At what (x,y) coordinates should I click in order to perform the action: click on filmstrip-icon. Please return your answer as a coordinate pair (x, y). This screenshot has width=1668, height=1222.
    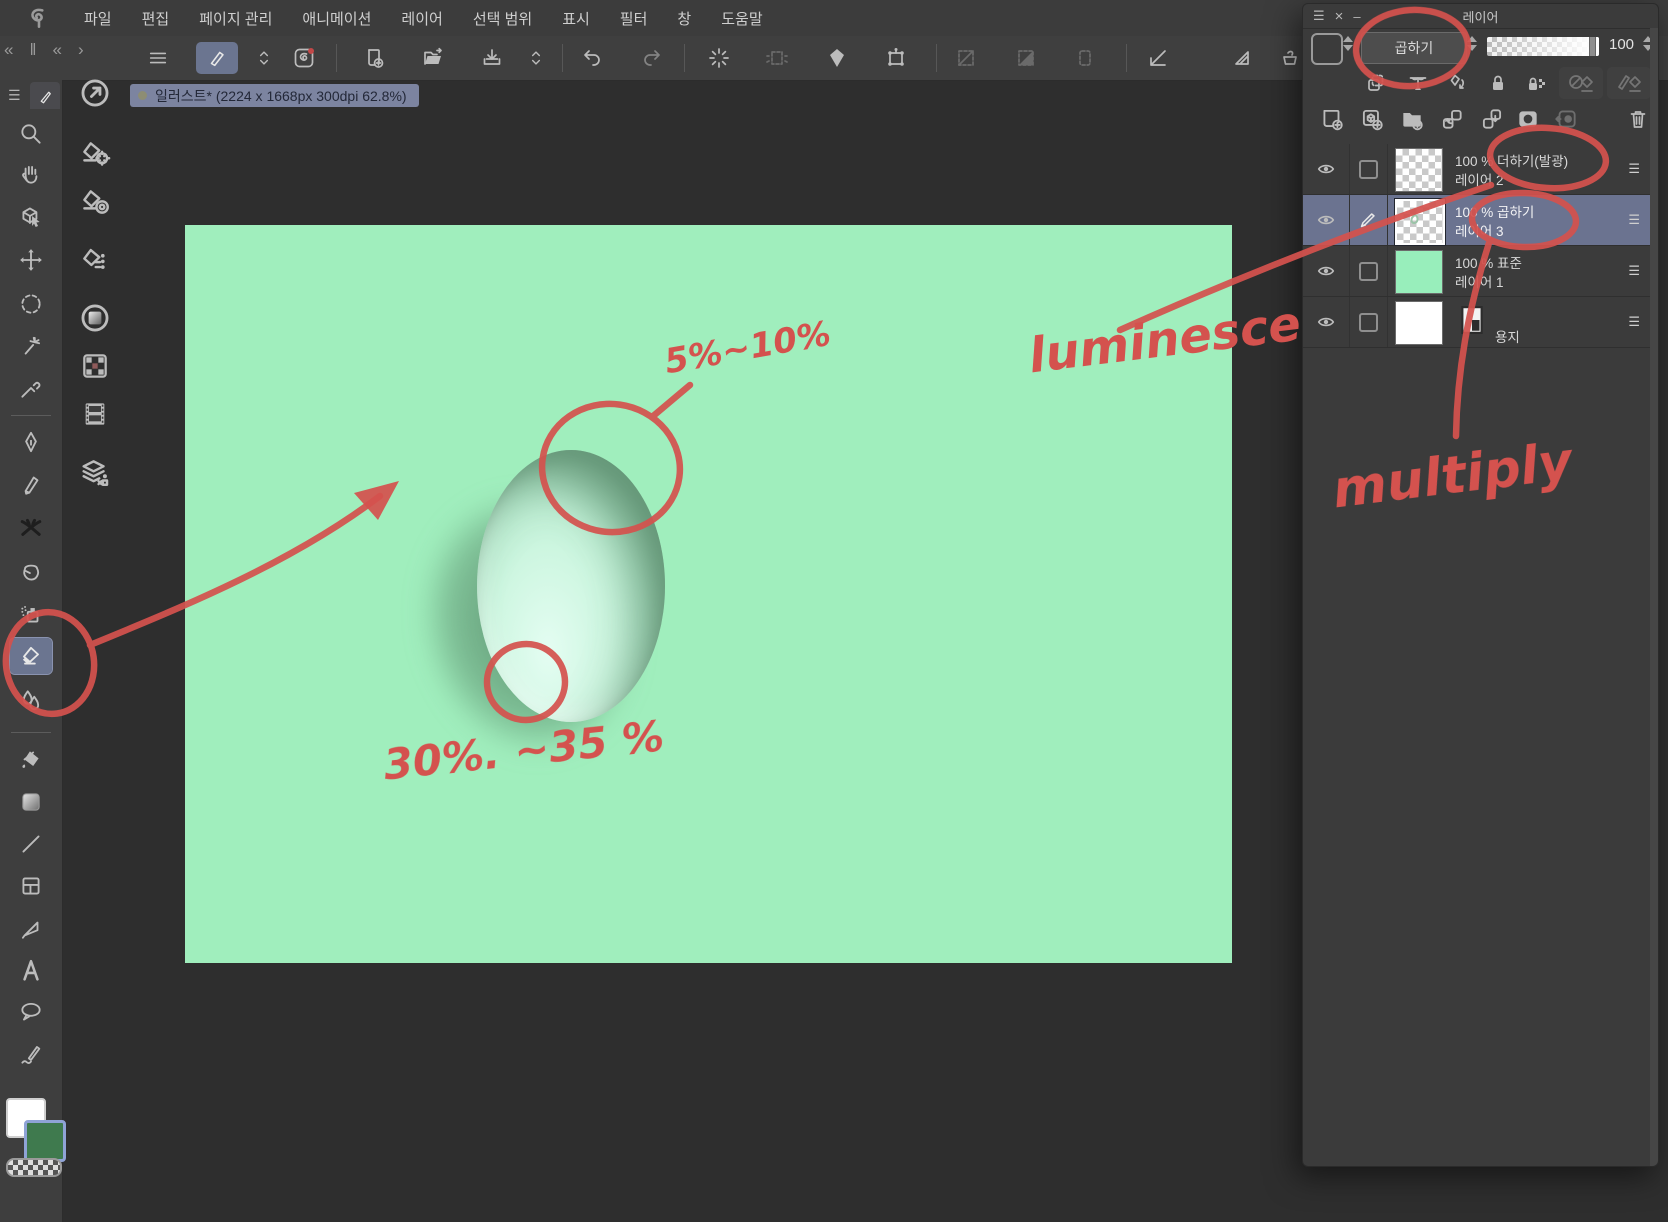
    Looking at the image, I should click on (95, 414).